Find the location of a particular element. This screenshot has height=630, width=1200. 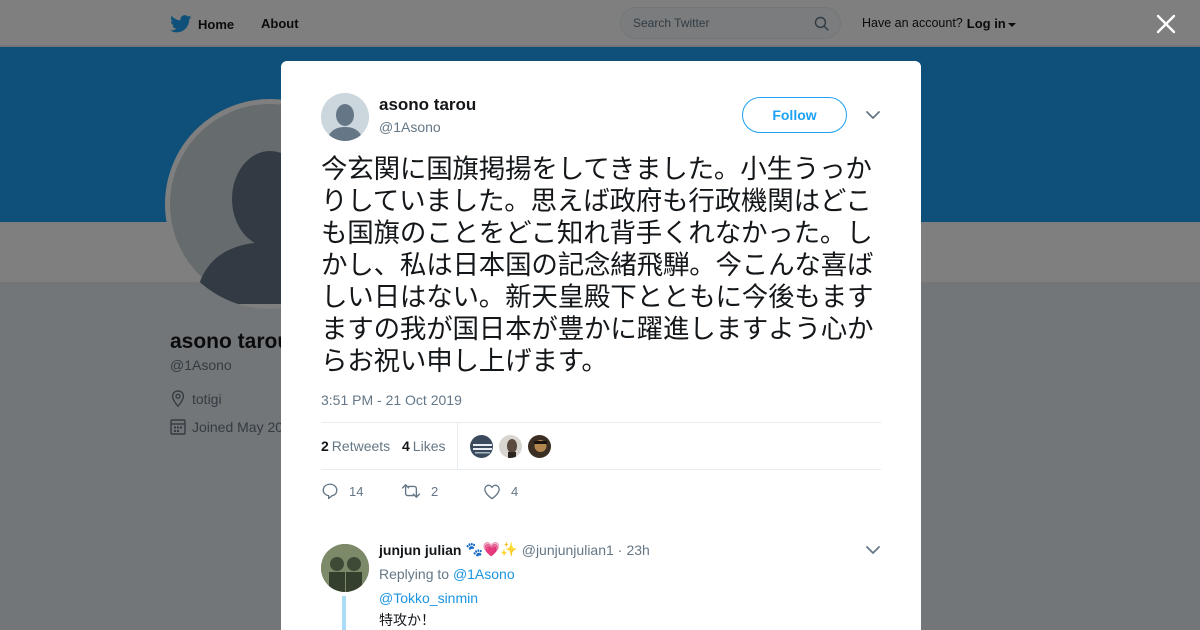

reply-author-avatar is located at coordinates (345, 568).